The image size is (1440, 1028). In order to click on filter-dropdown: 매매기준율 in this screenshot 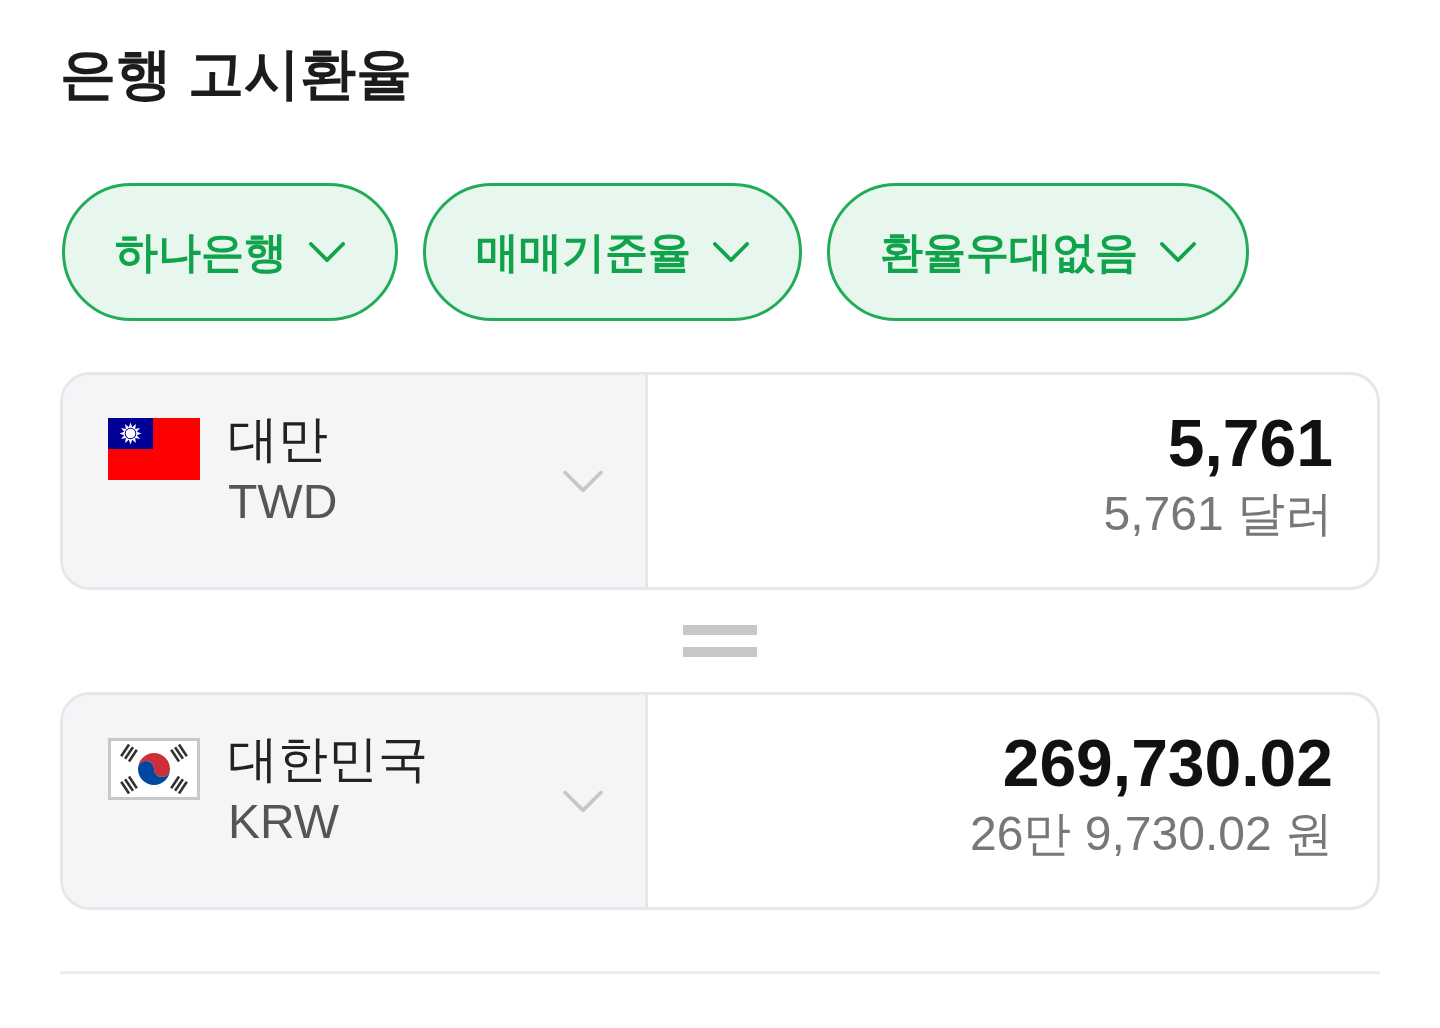, I will do `click(612, 252)`.